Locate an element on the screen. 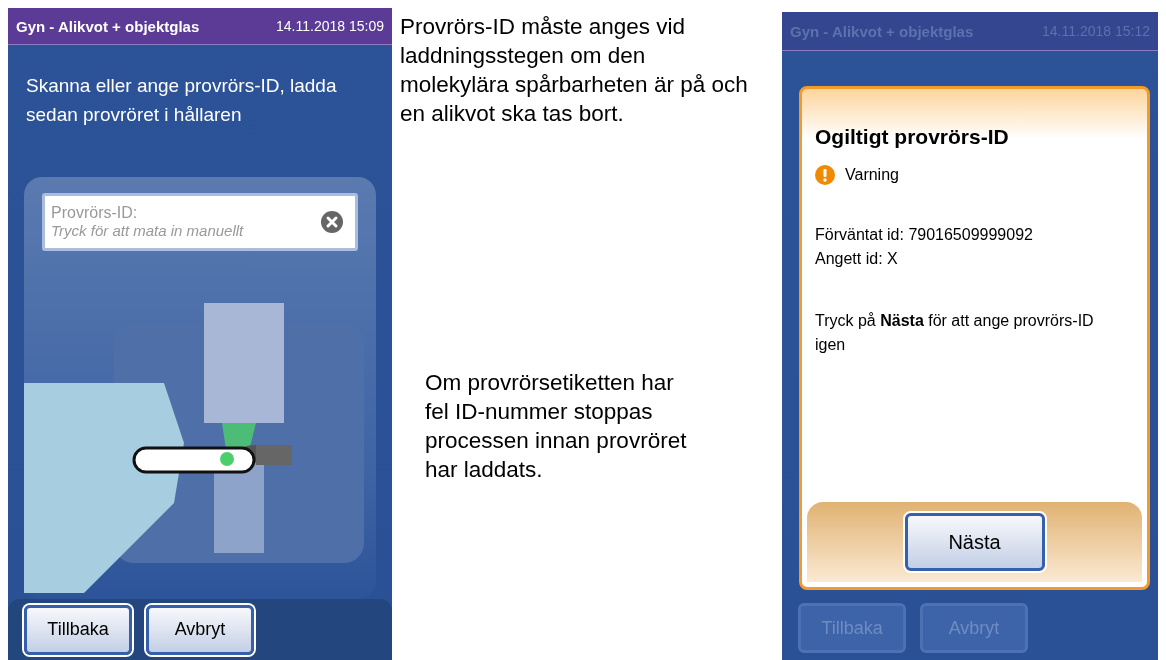  clear-icon is located at coordinates (332, 221).